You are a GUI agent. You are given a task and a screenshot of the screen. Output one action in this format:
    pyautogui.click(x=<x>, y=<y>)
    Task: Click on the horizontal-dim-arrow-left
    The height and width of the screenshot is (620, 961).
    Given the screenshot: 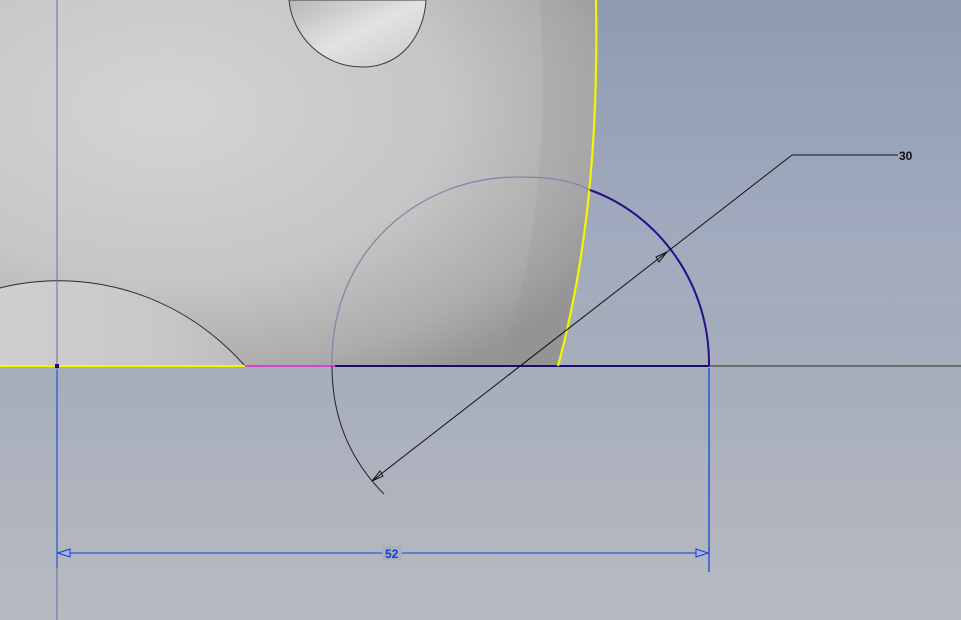 What is the action you would take?
    pyautogui.click(x=63, y=553)
    